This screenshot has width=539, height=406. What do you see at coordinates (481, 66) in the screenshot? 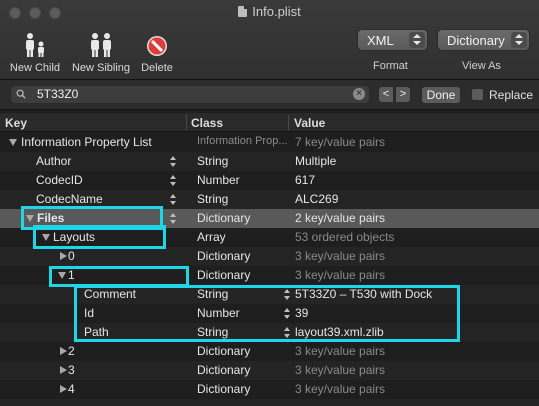
I see `view-as-label: View As` at bounding box center [481, 66].